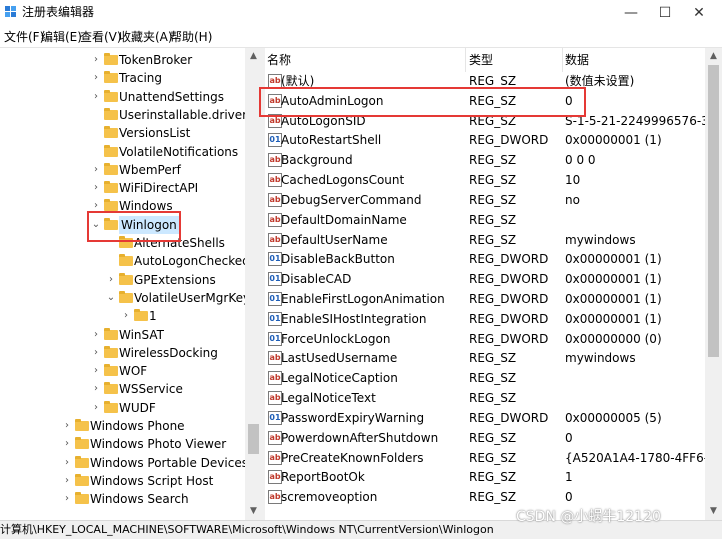  I want to click on menu-favorites: 收藏夹(A), so click(146, 37).